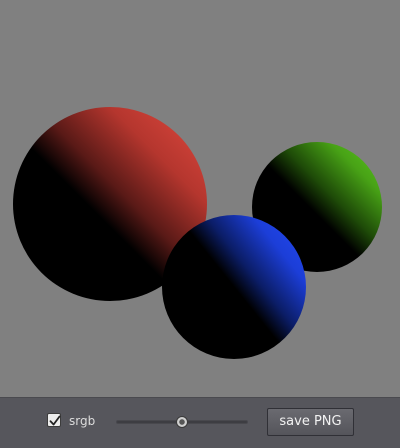 The width and height of the screenshot is (400, 448). What do you see at coordinates (82, 421) in the screenshot?
I see `srgb-label: srgb` at bounding box center [82, 421].